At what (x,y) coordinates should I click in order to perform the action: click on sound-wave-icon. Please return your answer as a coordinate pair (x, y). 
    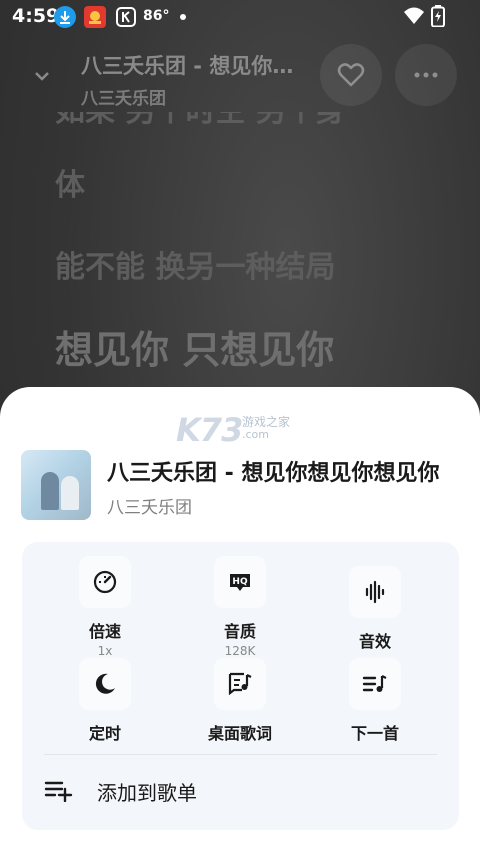
    Looking at the image, I should click on (375, 592).